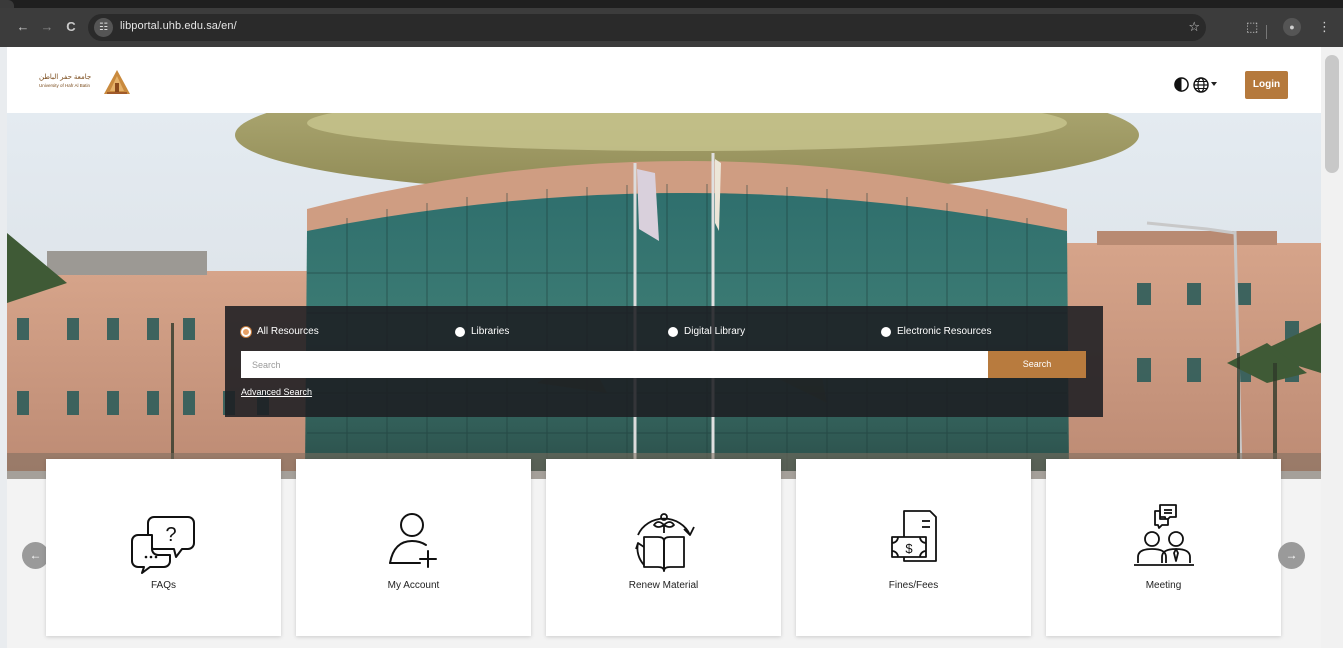 The width and height of the screenshot is (1343, 648). Describe the element at coordinates (715, 331) in the screenshot. I see `radio-label: Digital Library` at that location.